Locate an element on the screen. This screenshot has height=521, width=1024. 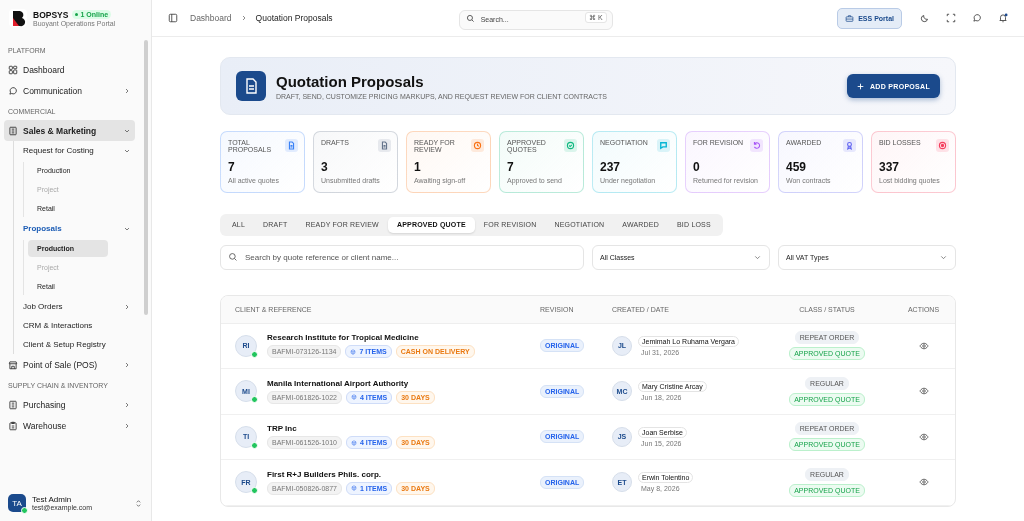
page-title: Quotation Proposals is located at coordinates (350, 81).